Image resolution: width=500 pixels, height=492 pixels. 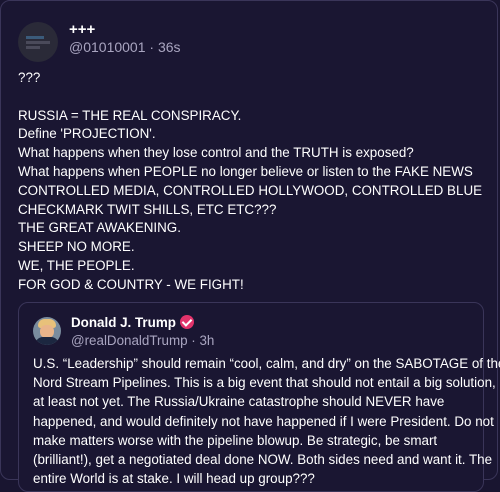 What do you see at coordinates (186, 322) in the screenshot?
I see `verified-badge-icon` at bounding box center [186, 322].